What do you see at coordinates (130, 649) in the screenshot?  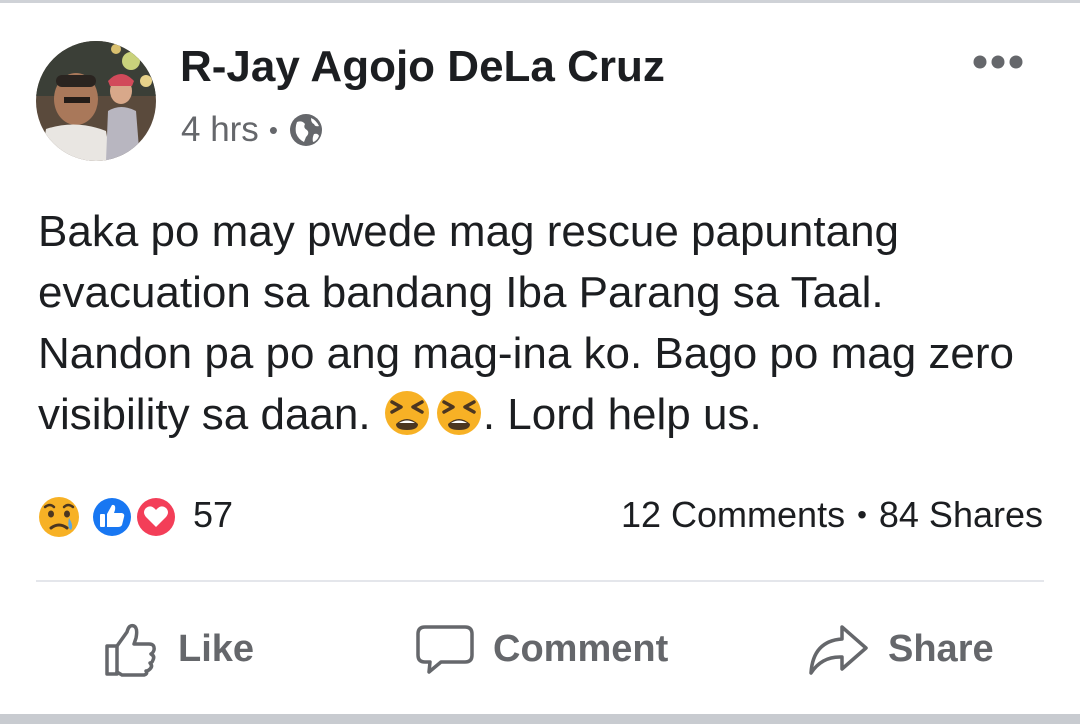 I see `like-icon` at bounding box center [130, 649].